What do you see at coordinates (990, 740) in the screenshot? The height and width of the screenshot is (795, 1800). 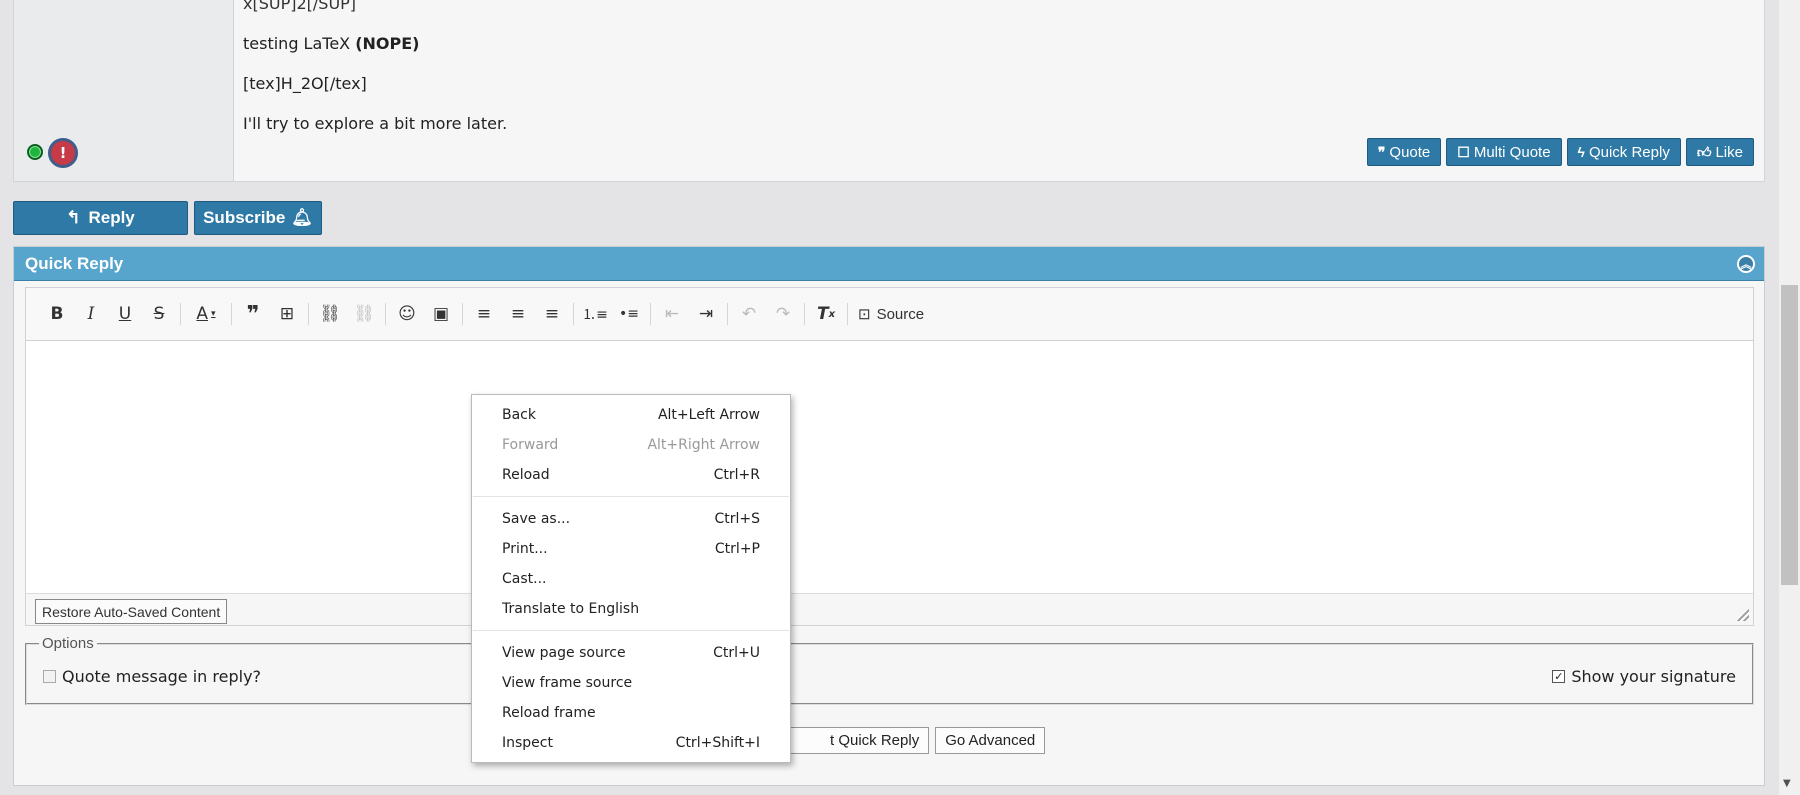 I see `go-advanced-button: Go Advanced` at bounding box center [990, 740].